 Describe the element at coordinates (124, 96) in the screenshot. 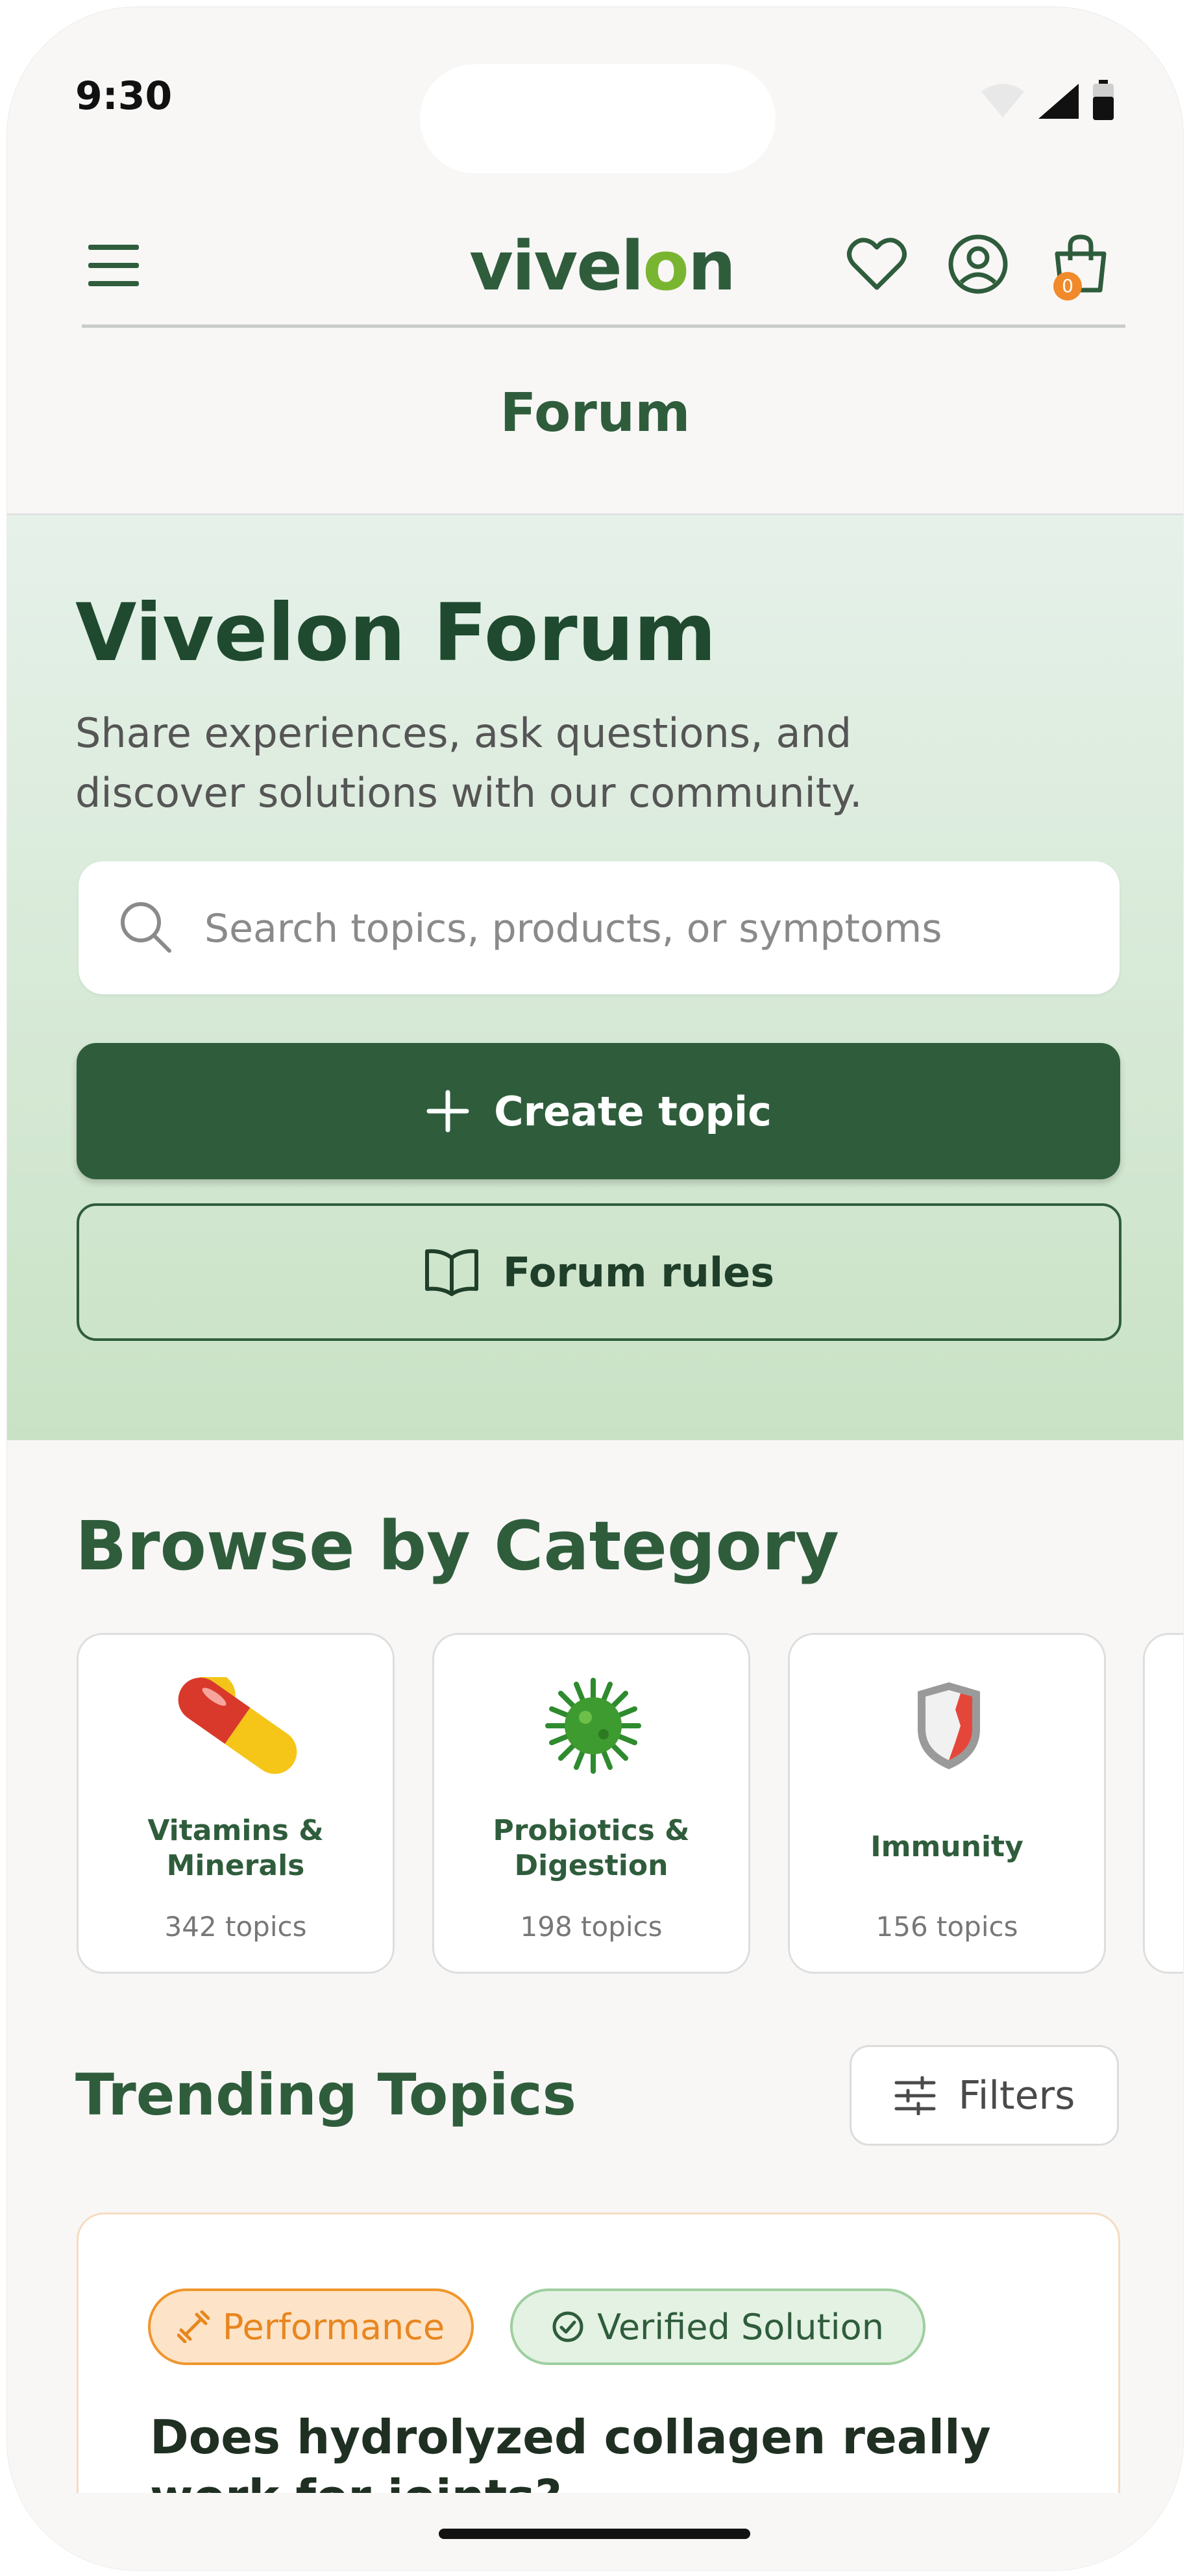

I see `status-time: 9:30` at that location.